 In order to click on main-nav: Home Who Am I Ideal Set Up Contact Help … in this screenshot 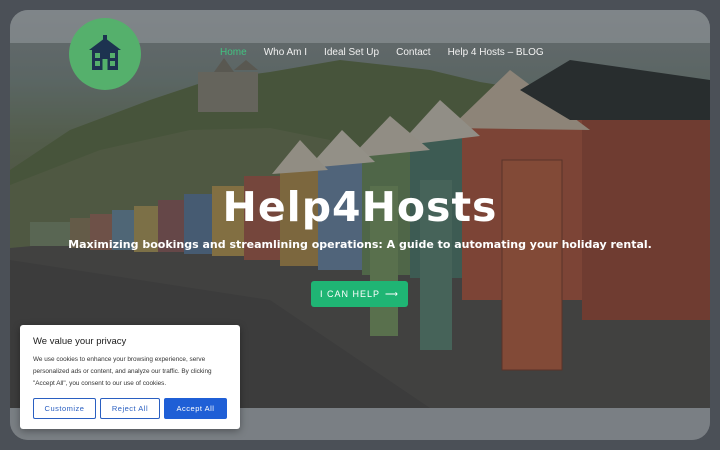, I will do `click(390, 52)`.